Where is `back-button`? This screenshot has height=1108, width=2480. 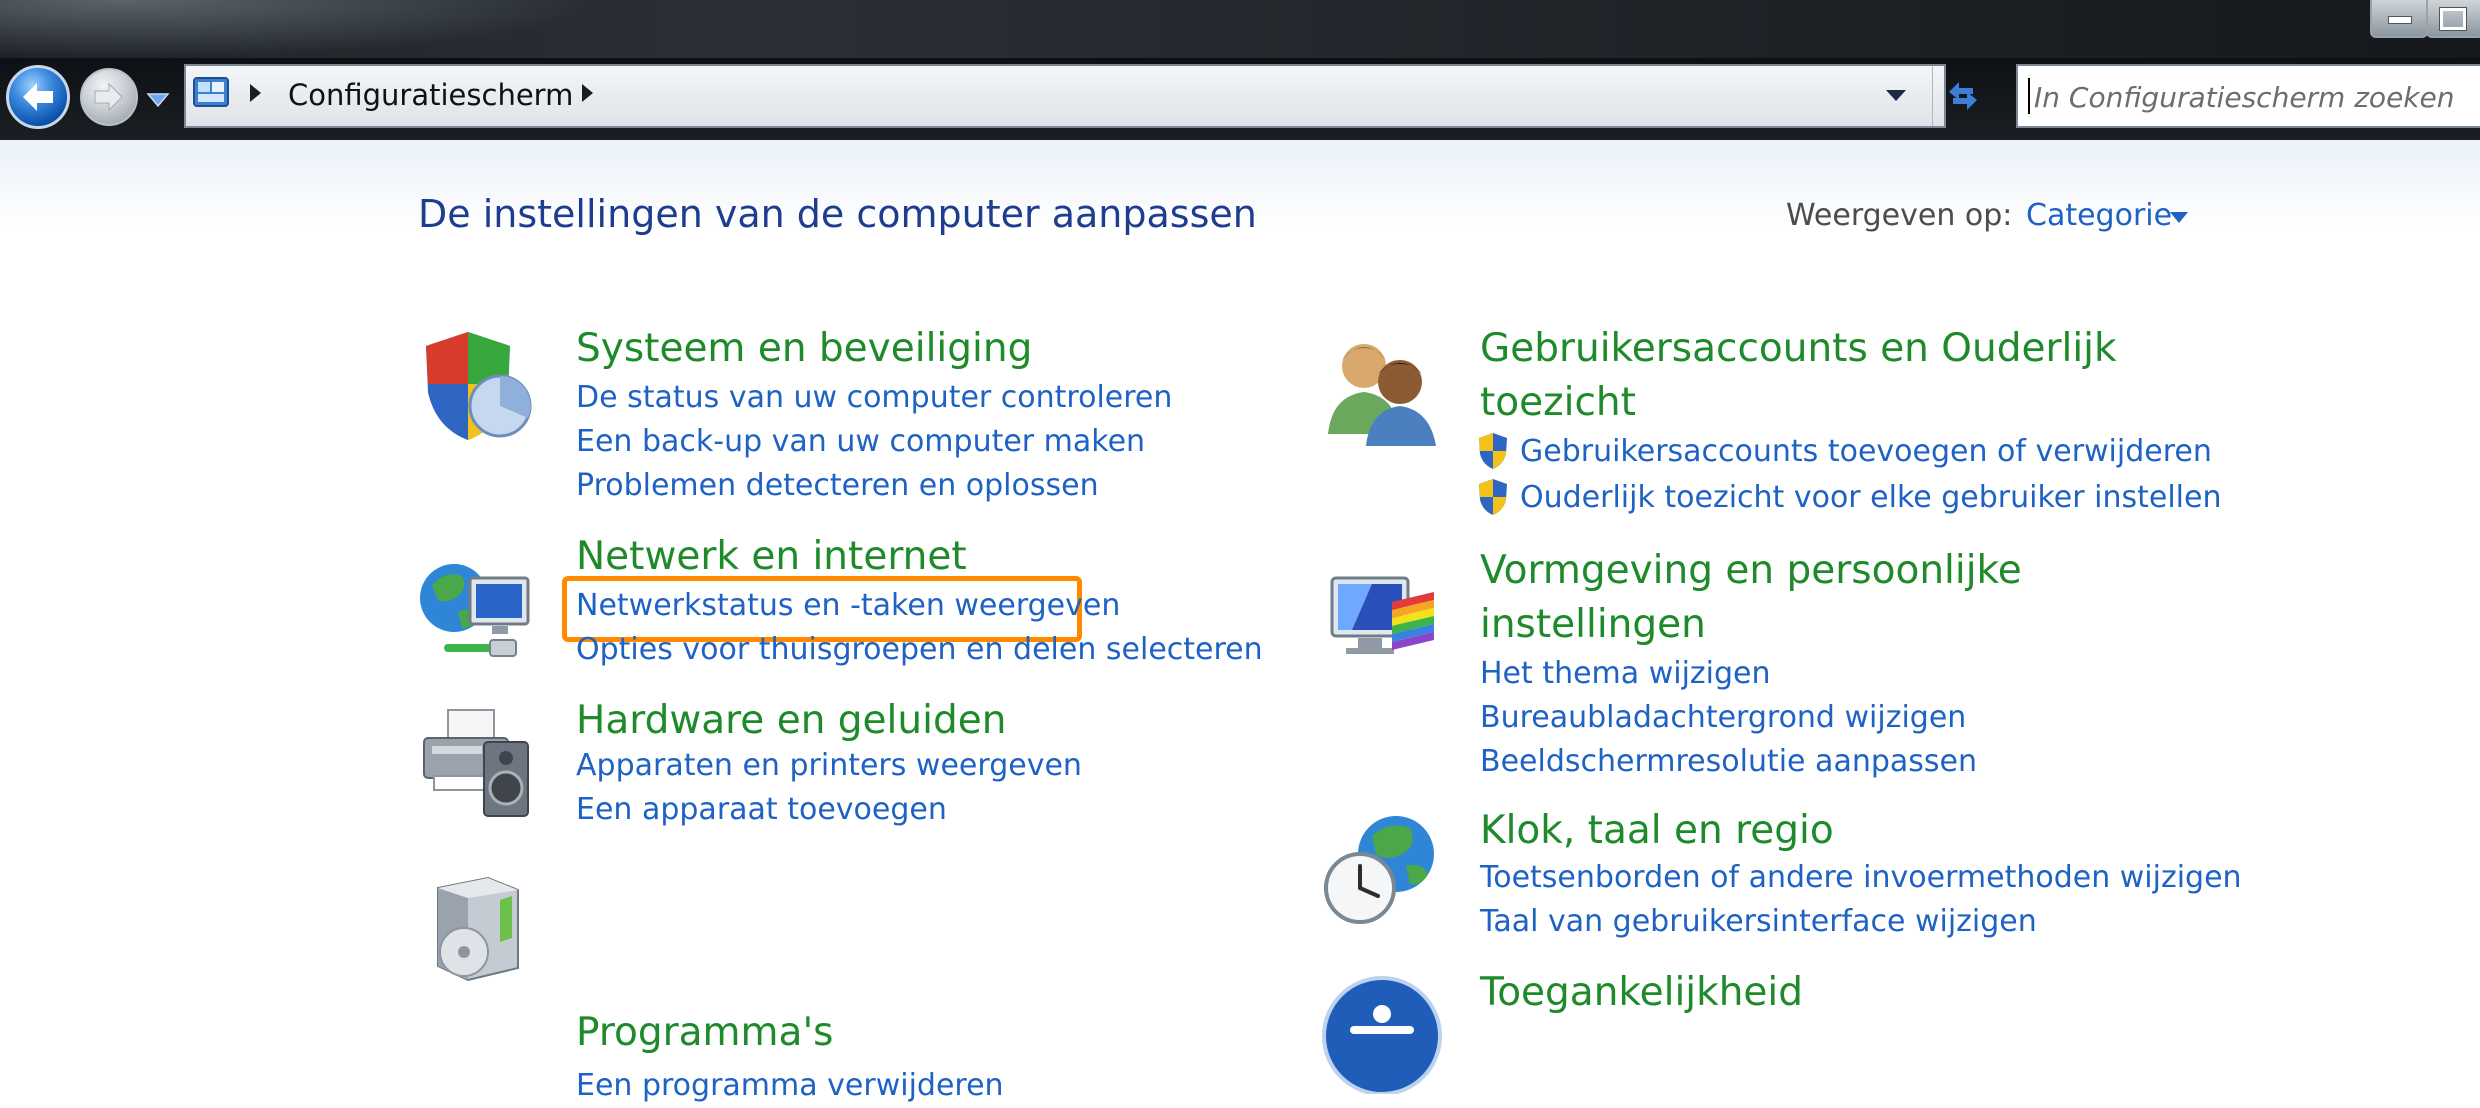 back-button is located at coordinates (38, 97).